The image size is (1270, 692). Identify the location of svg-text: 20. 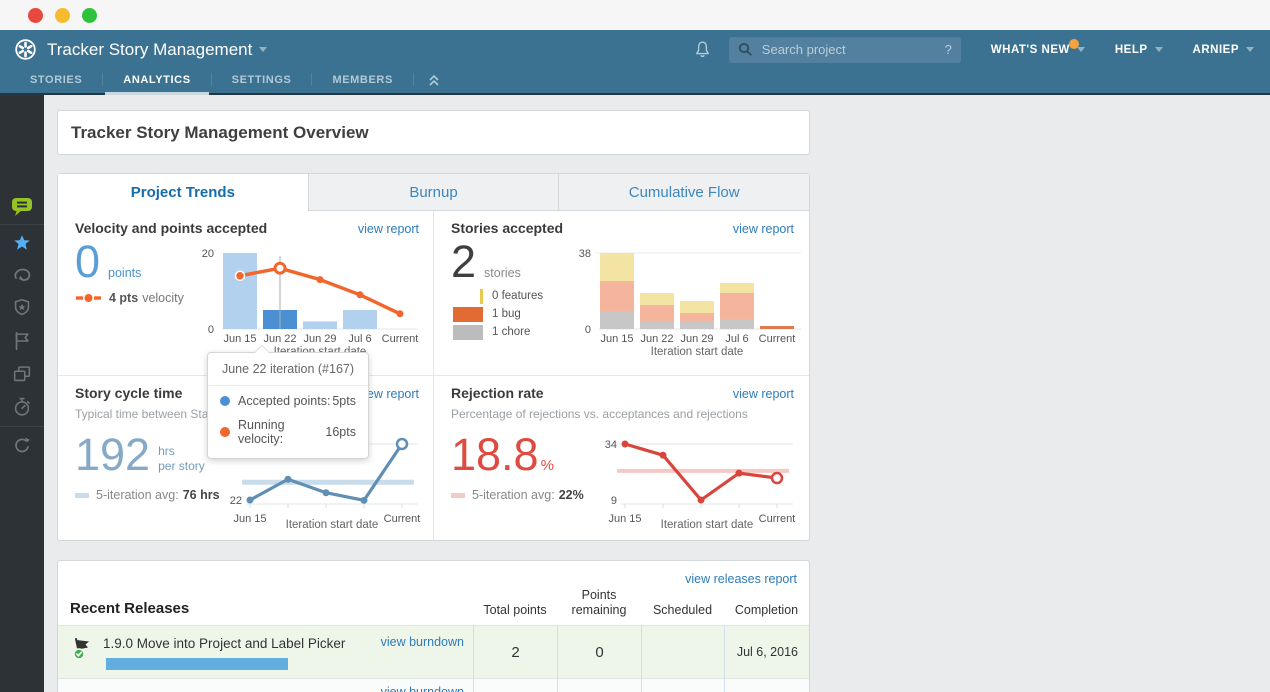
(208, 254).